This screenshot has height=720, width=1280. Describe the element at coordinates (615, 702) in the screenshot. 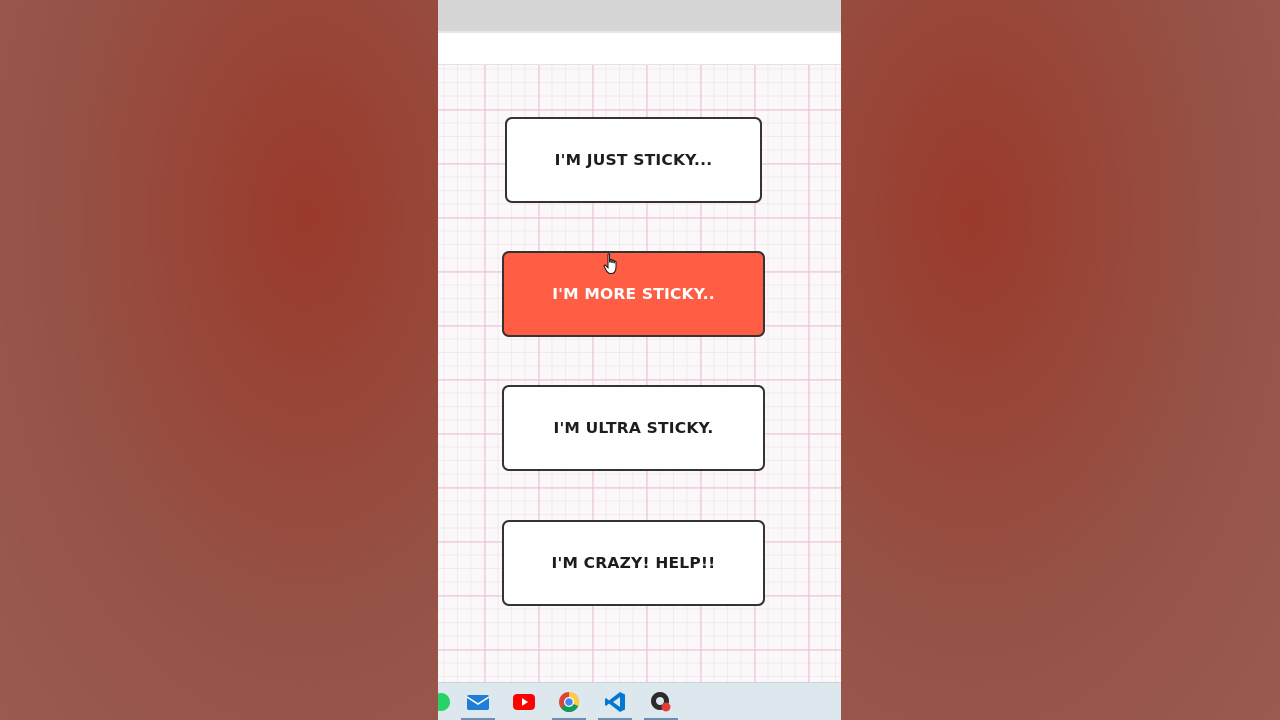

I see `vscode-icon` at that location.